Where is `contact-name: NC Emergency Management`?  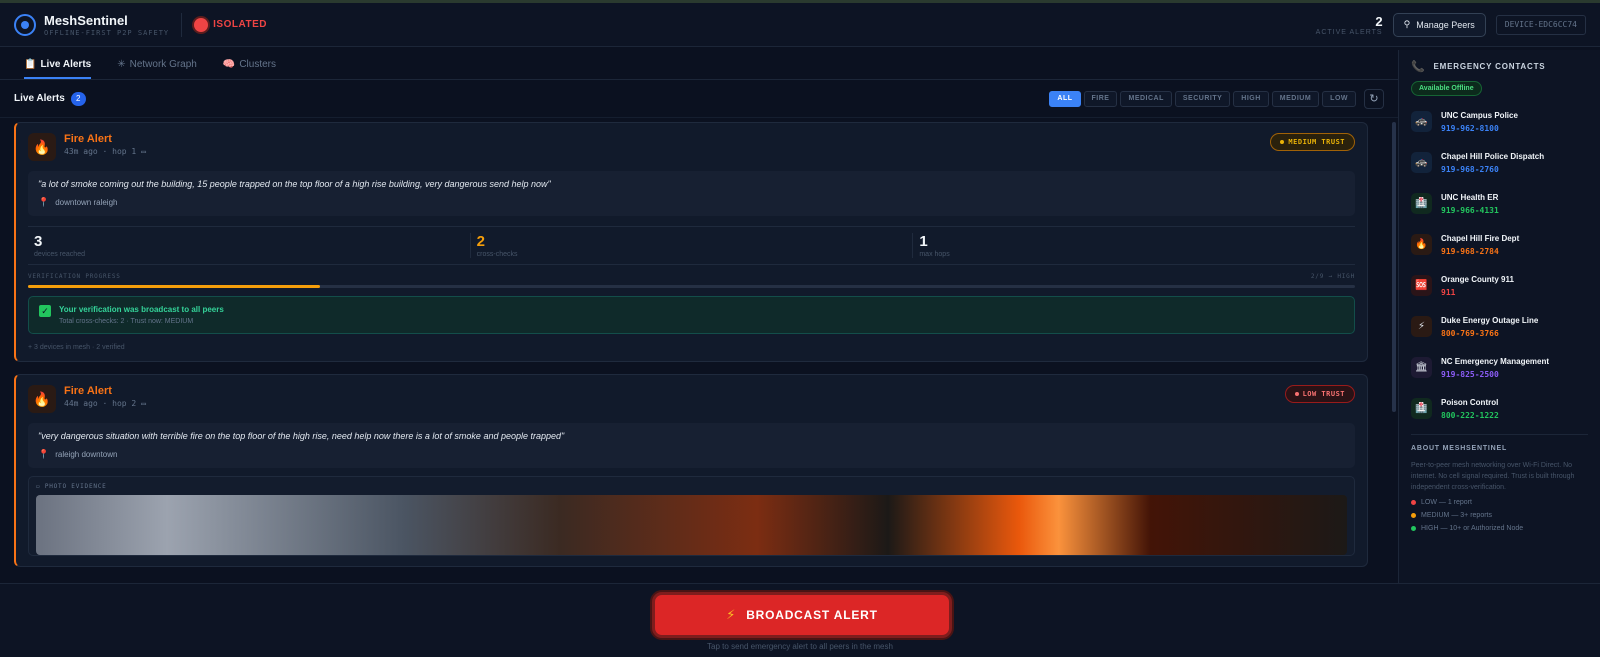
contact-name: NC Emergency Management is located at coordinates (1495, 361).